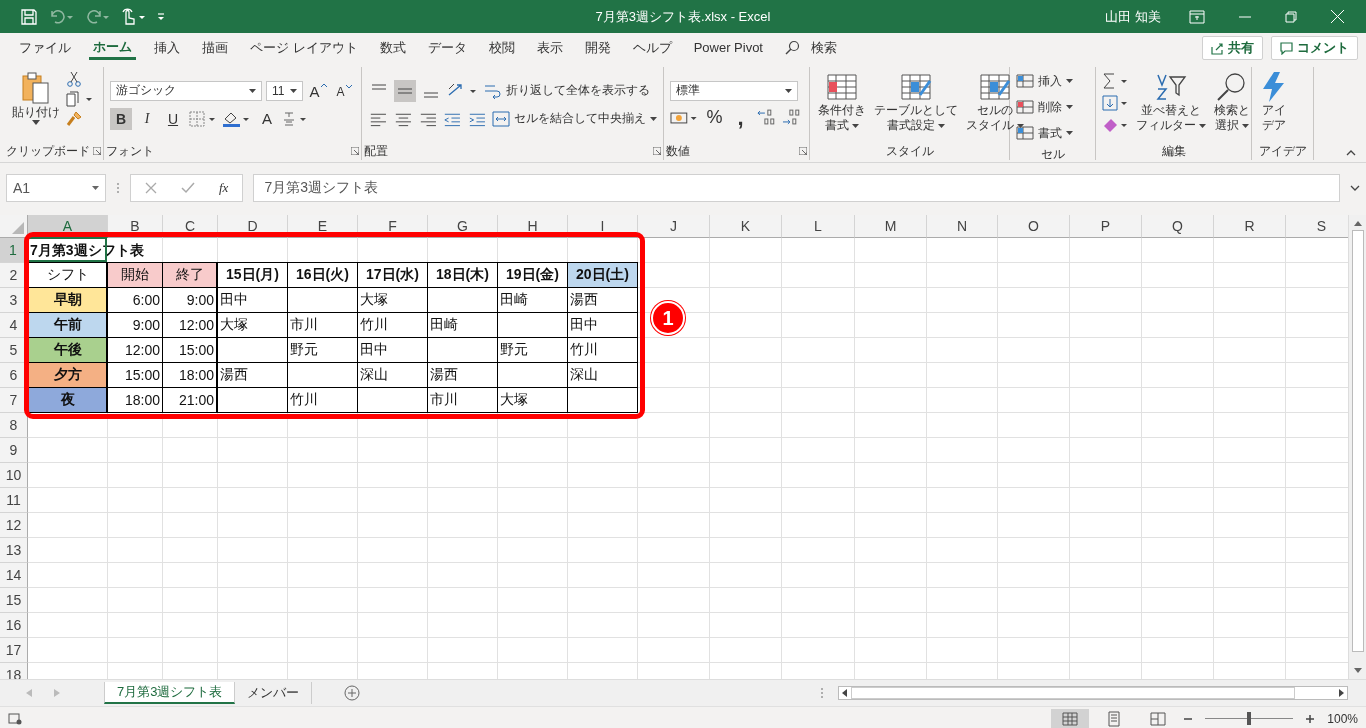 Image resolution: width=1366 pixels, height=728 pixels. Describe the element at coordinates (1116, 81) in the screenshot. I see `sum-icon` at that location.